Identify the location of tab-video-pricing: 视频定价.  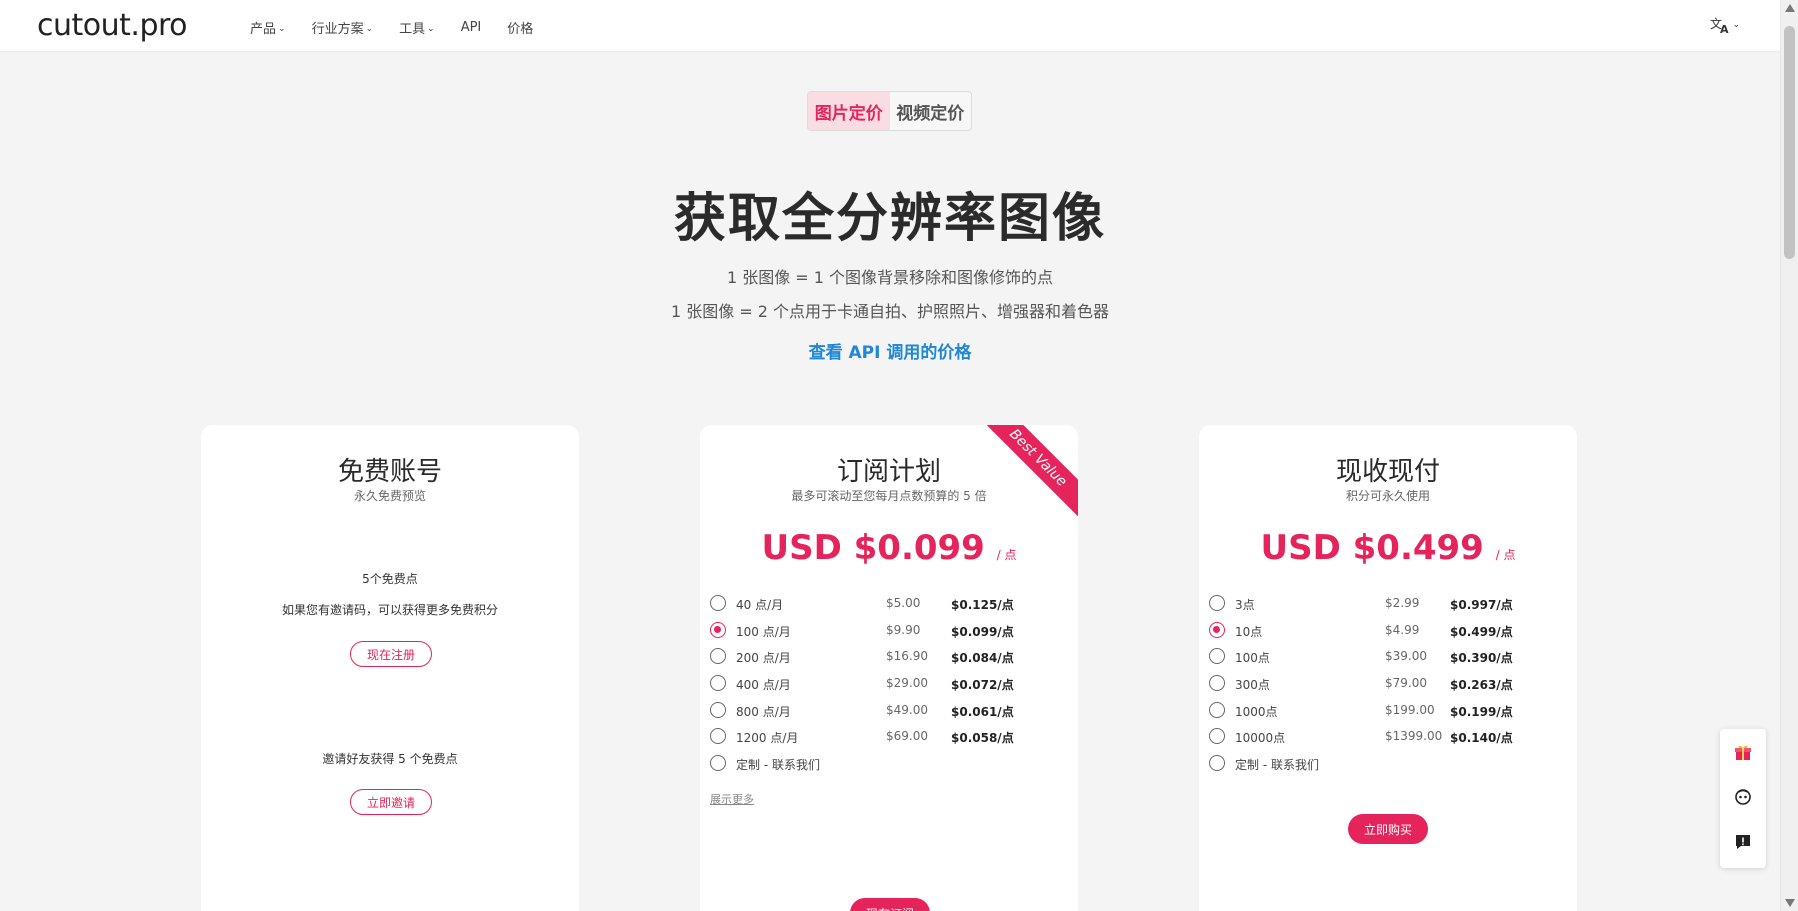
(931, 111).